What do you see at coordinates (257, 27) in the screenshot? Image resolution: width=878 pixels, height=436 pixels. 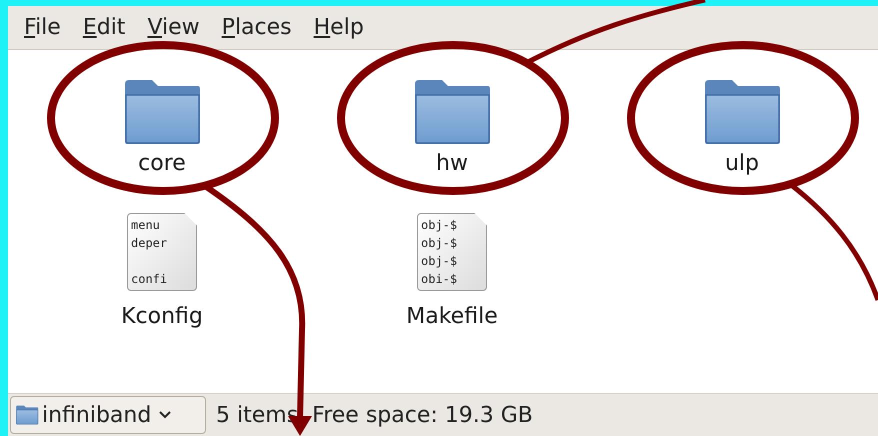 I see `menu-item: Places` at bounding box center [257, 27].